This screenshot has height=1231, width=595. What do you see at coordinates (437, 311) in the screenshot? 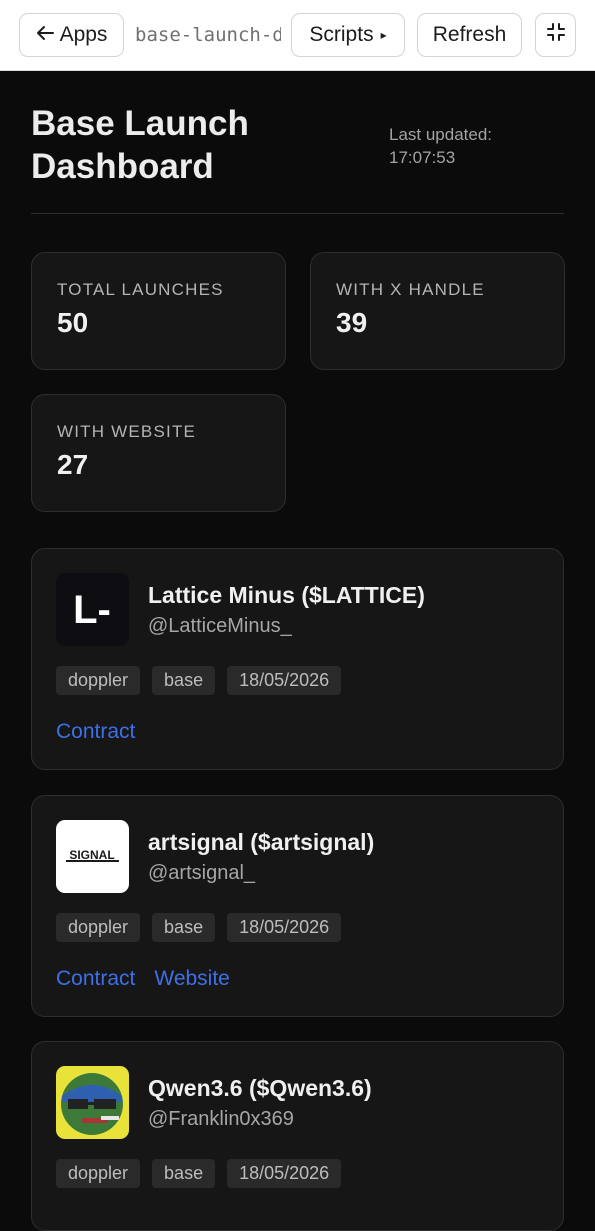
I see `stat-with-x-handle: WITH X HANDLE 39` at bounding box center [437, 311].